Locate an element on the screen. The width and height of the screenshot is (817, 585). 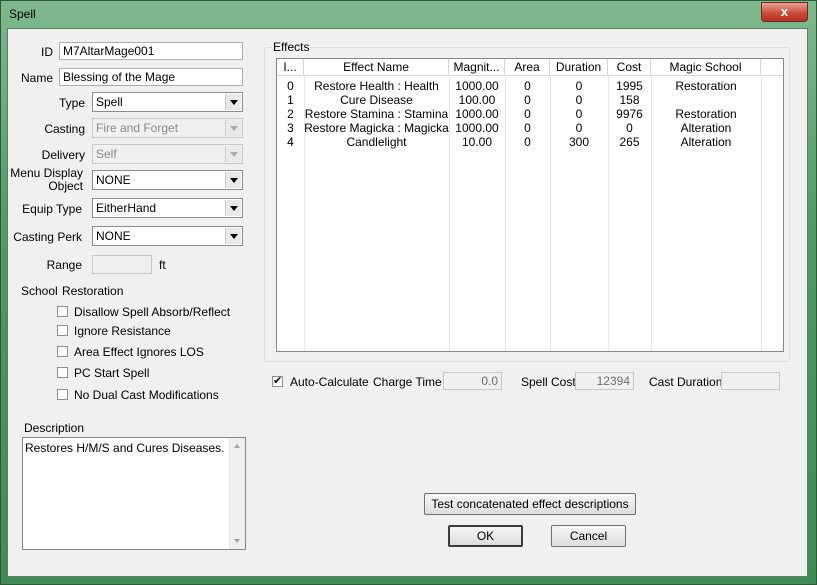
cell-cost: 1995 is located at coordinates (629, 86).